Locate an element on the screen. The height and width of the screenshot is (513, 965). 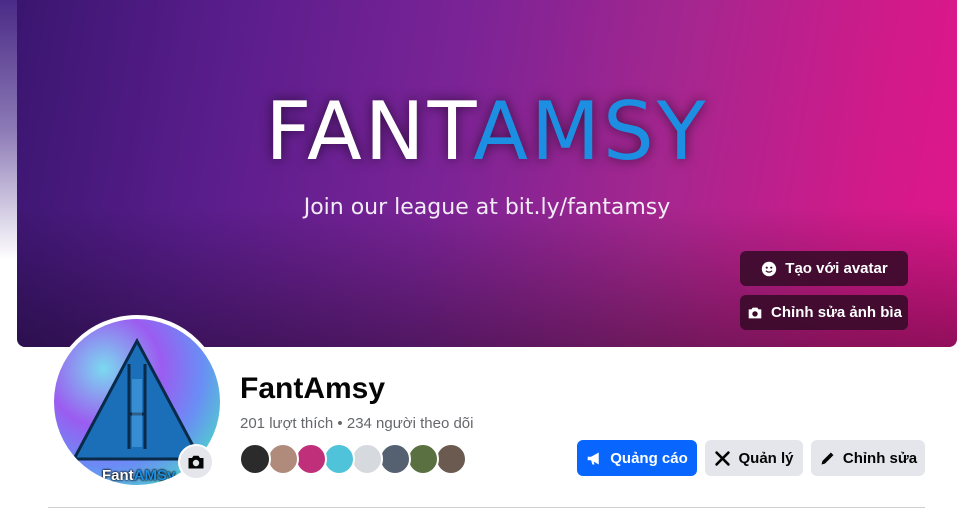
likes-followers-count: 201 lượt thích • 234 người theo dõi is located at coordinates (356, 423).